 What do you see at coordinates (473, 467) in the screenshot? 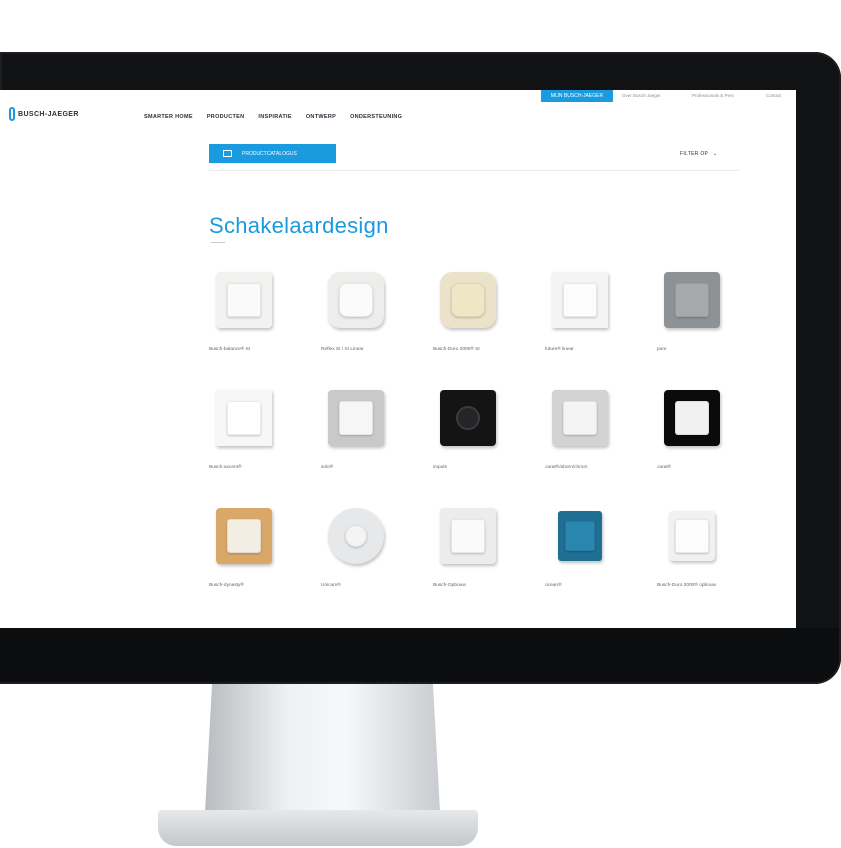
I see `product-label: impuls` at bounding box center [473, 467].